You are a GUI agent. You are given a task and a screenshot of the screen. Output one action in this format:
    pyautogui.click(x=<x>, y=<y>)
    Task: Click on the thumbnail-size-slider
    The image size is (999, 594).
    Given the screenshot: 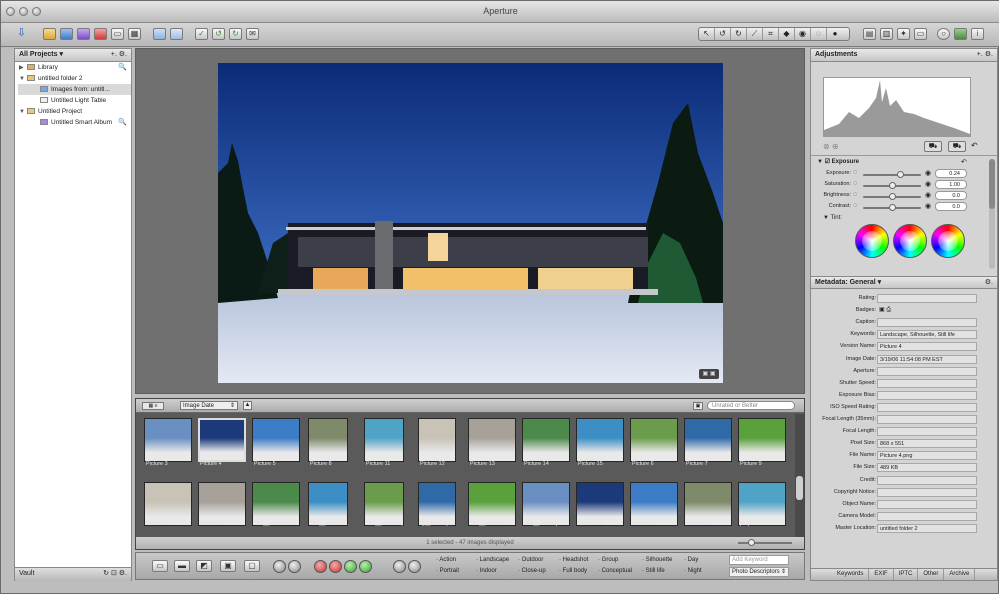 What is the action you would take?
    pyautogui.click(x=765, y=542)
    